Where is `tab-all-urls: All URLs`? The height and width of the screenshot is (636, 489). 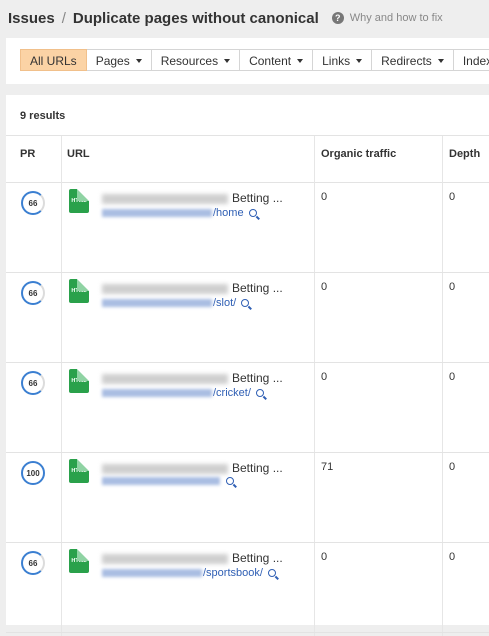
tab-all-urls: All URLs is located at coordinates (53, 60).